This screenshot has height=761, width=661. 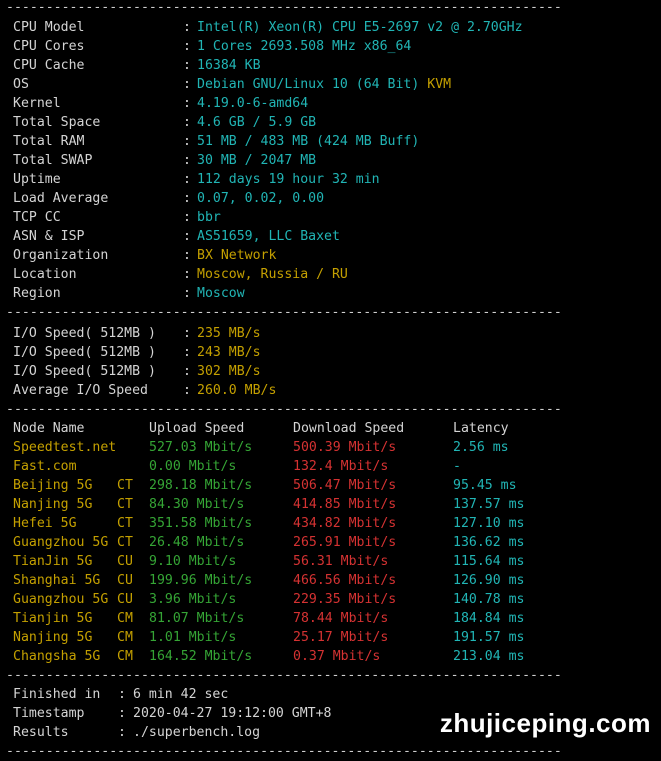 What do you see at coordinates (193, 637) in the screenshot?
I see `speed-upload: 1.01 Mbit/s` at bounding box center [193, 637].